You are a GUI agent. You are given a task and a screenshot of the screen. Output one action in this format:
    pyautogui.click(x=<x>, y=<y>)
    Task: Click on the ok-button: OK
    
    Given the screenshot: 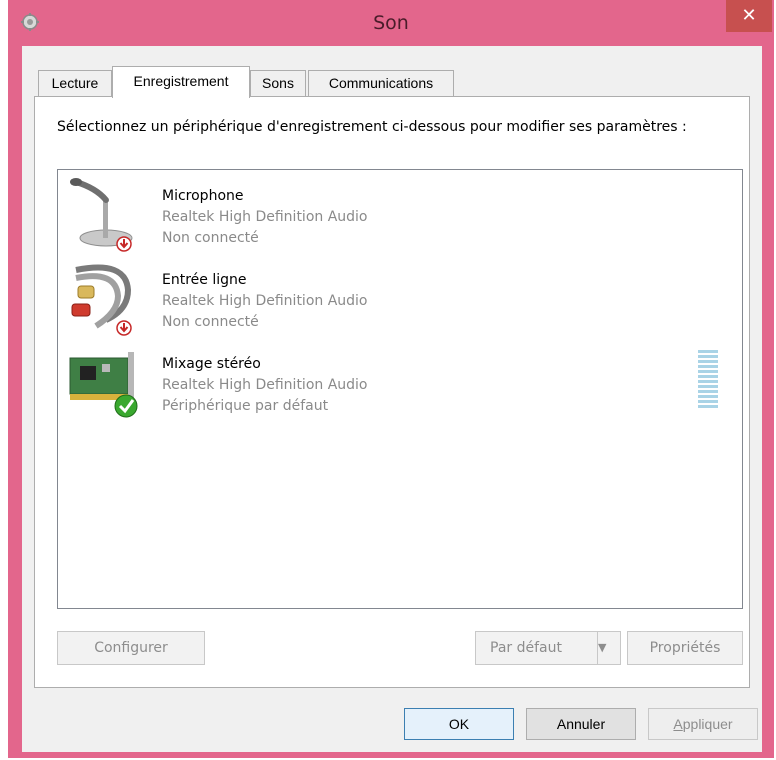 What is the action you would take?
    pyautogui.click(x=459, y=724)
    